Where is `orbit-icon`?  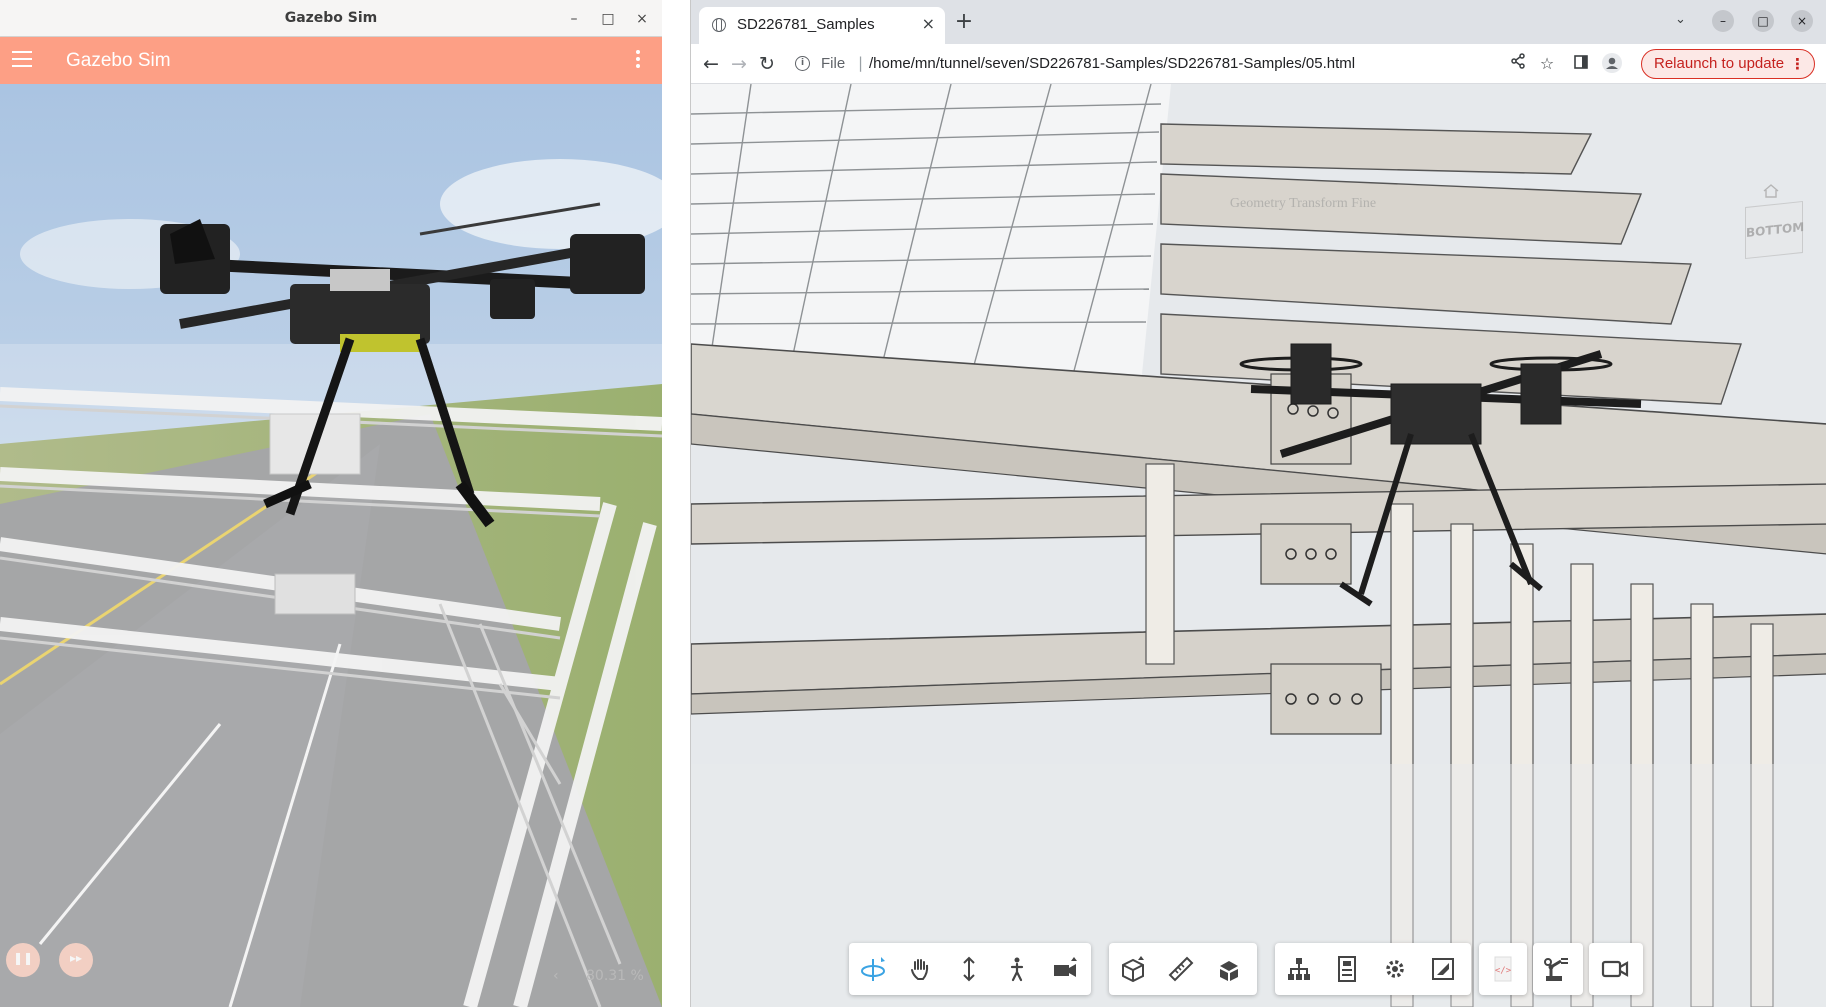
orbit-icon is located at coordinates (873, 969).